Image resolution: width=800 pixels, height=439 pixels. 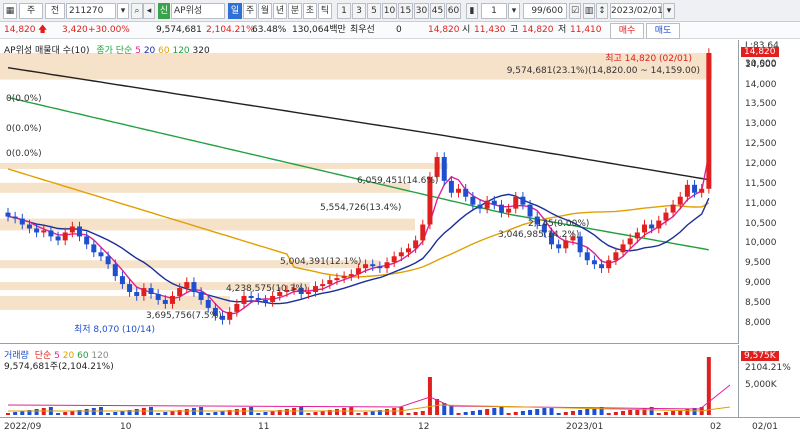 What do you see at coordinates (374, 11) in the screenshot?
I see `interval-5: 5` at bounding box center [374, 11].